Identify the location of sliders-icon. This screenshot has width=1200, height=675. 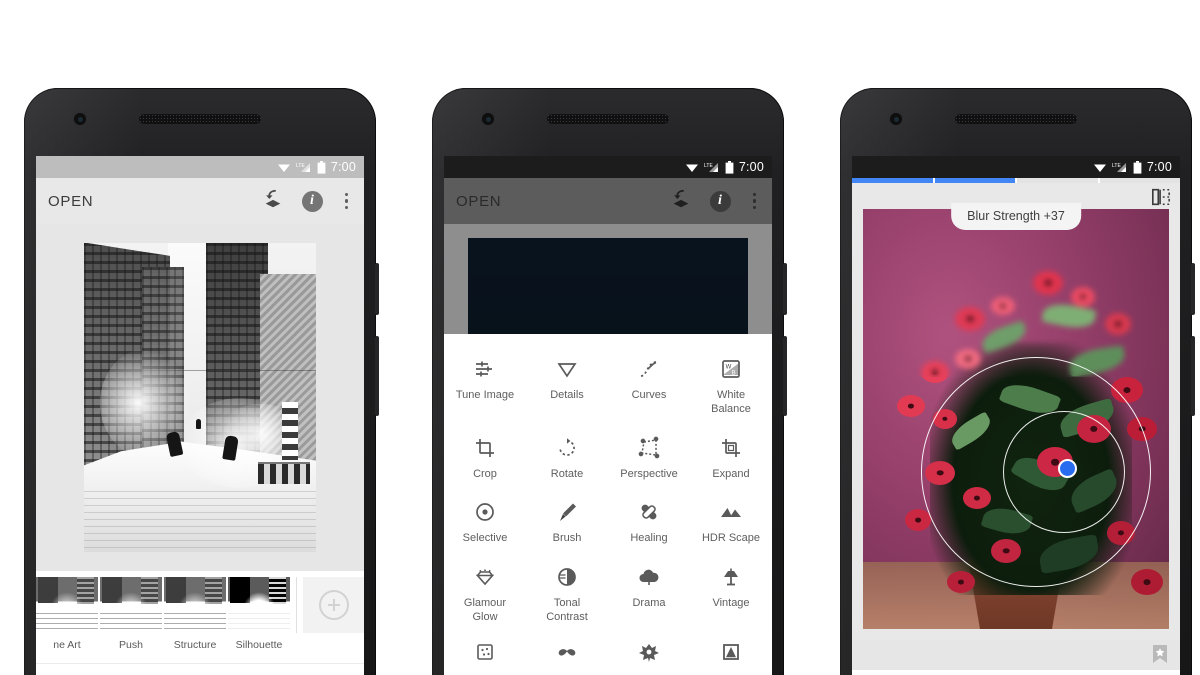
(485, 369).